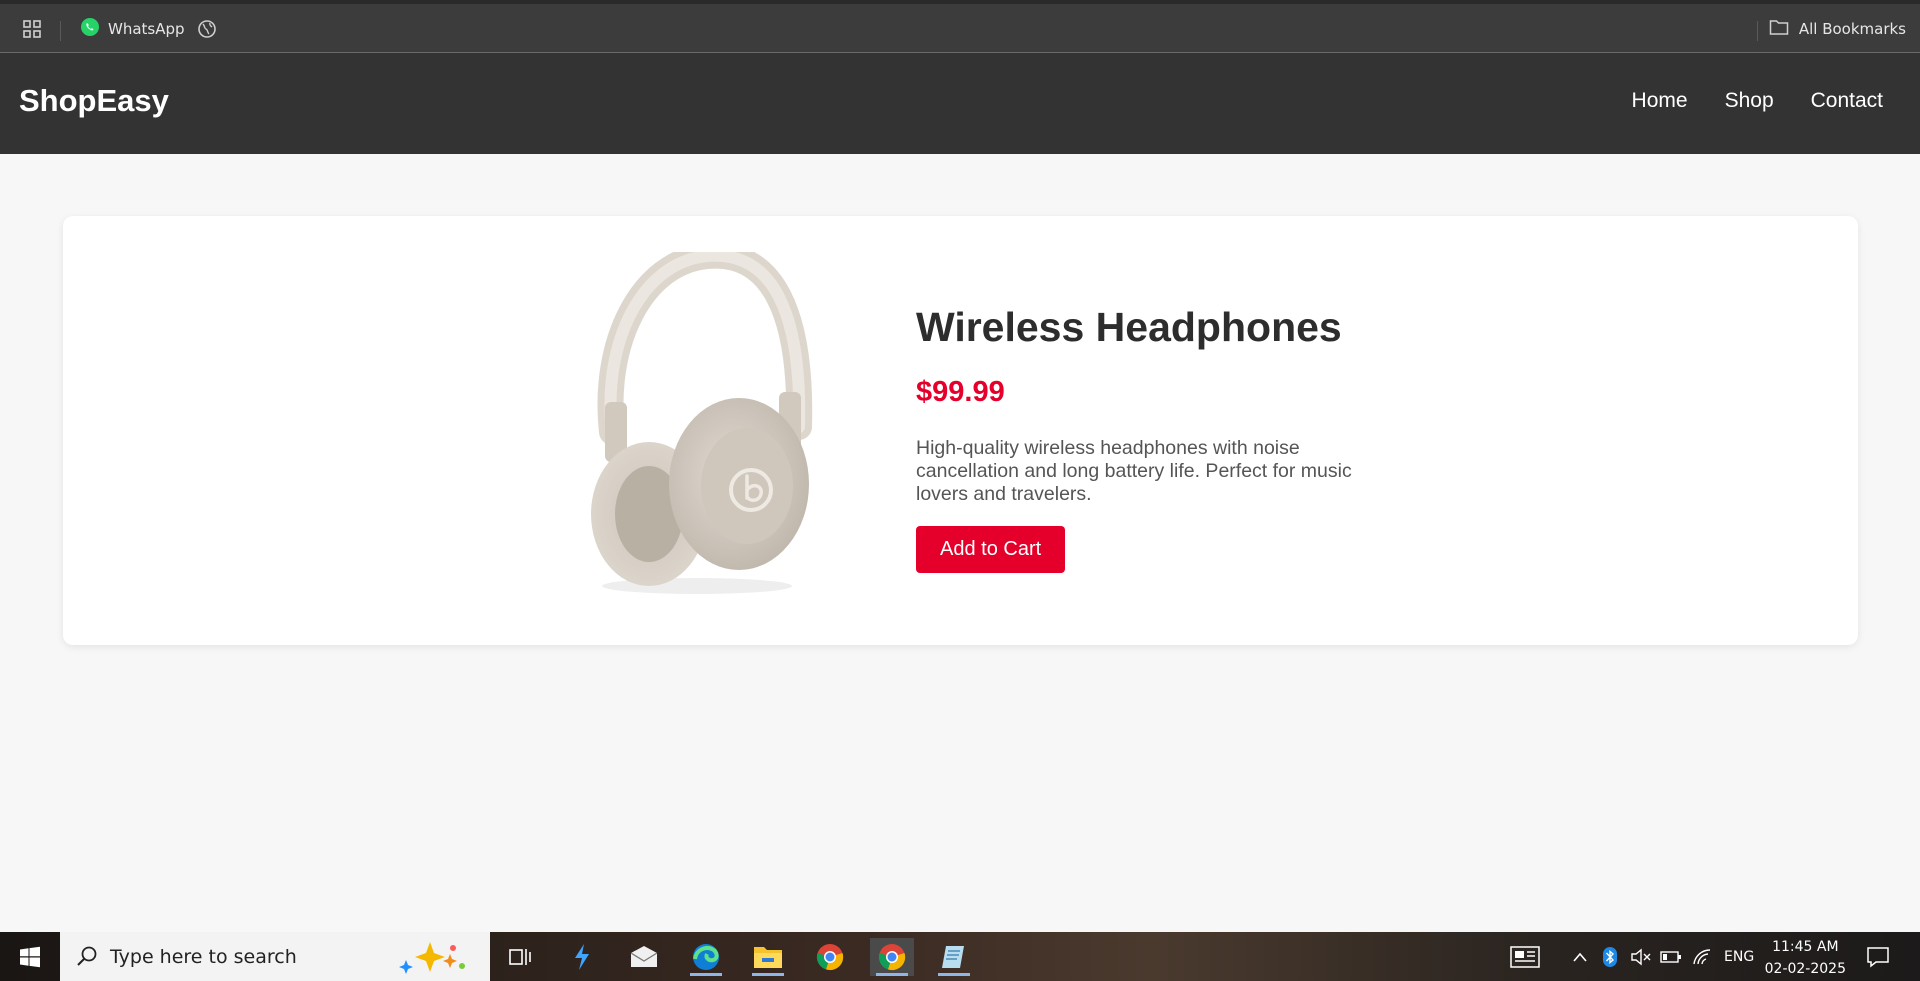 This screenshot has width=1920, height=981. What do you see at coordinates (32, 29) in the screenshot?
I see `apps-grid-icon` at bounding box center [32, 29].